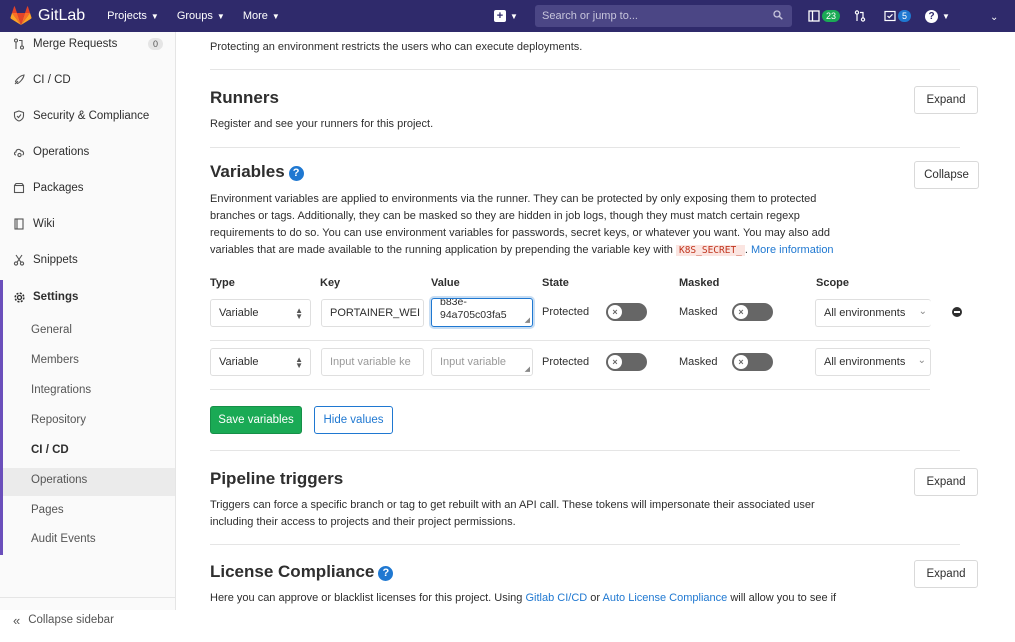  Describe the element at coordinates (19, 260) in the screenshot. I see `scissors-icon` at that location.